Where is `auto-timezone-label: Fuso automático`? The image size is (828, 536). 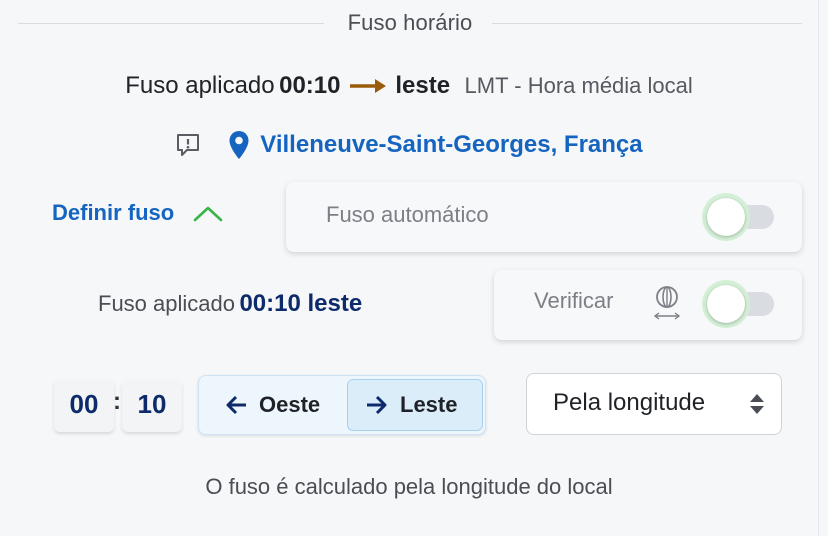
auto-timezone-label: Fuso automático is located at coordinates (407, 214).